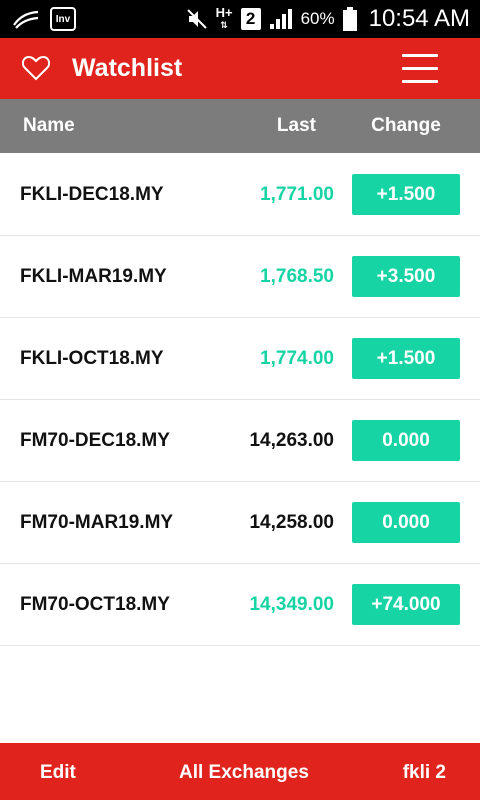 The height and width of the screenshot is (803, 480). What do you see at coordinates (240, 441) in the screenshot?
I see `table-row: FM70-DEC18.MY 14,263.00 0.000` at bounding box center [240, 441].